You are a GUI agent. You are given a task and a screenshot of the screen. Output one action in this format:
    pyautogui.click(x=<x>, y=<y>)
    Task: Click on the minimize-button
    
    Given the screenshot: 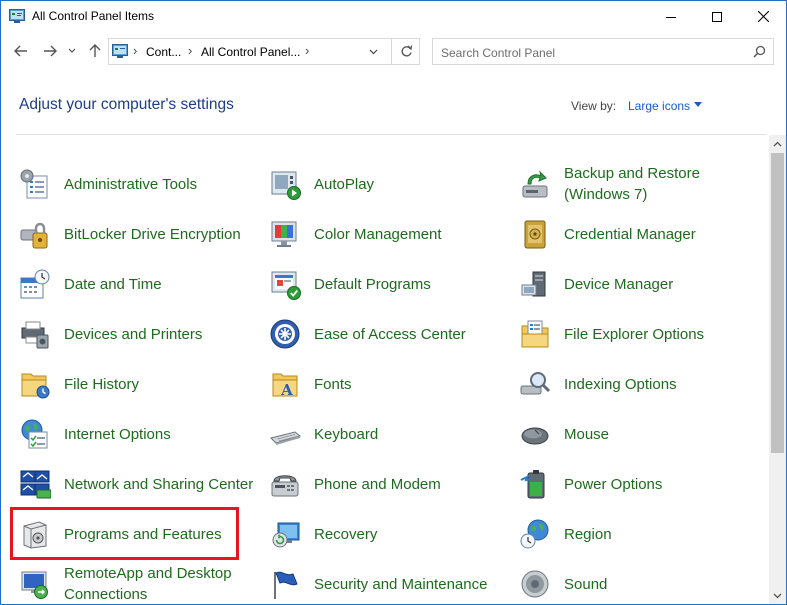 What is the action you would take?
    pyautogui.click(x=671, y=16)
    